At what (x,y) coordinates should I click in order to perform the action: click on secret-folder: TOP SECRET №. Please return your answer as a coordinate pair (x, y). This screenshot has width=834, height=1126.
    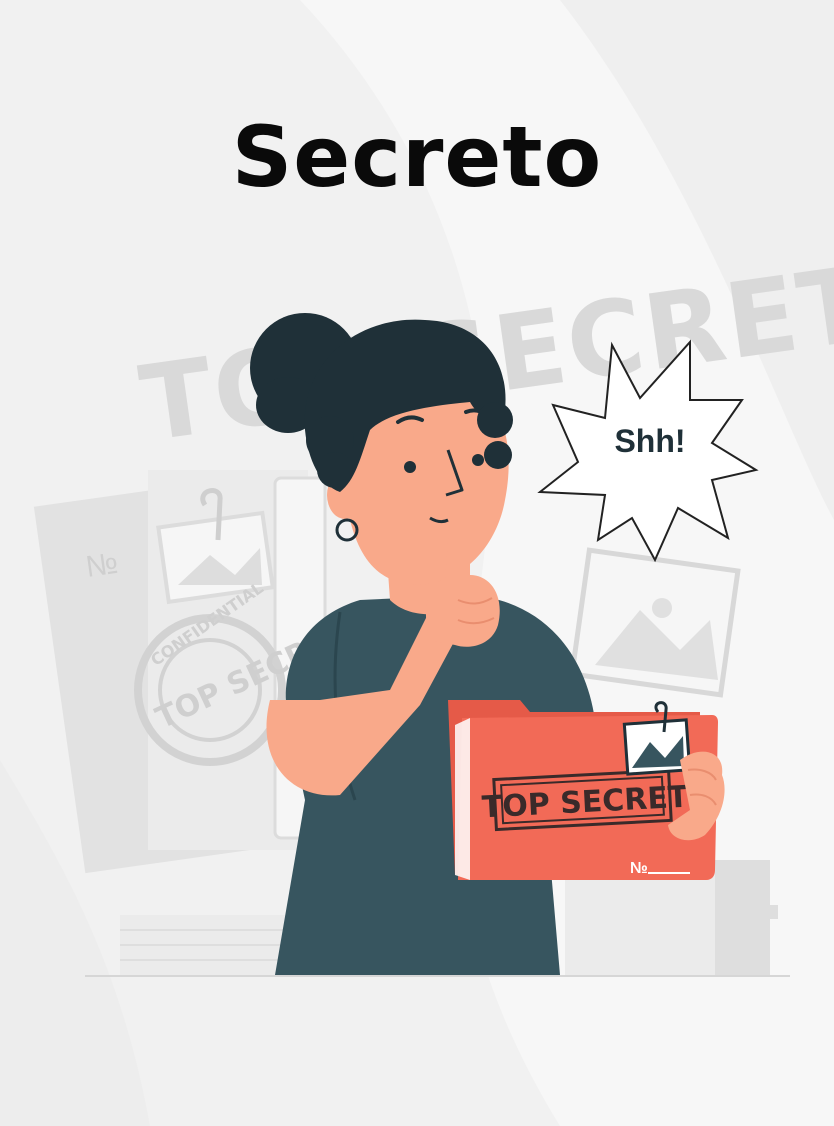
    Looking at the image, I should click on (583, 790).